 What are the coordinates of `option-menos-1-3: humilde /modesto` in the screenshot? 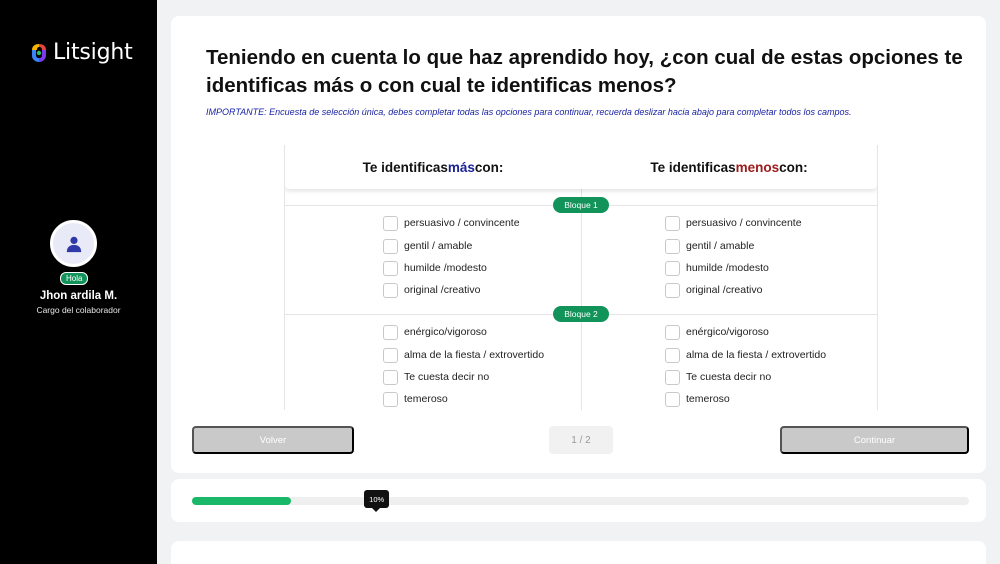 It's located at (717, 268).